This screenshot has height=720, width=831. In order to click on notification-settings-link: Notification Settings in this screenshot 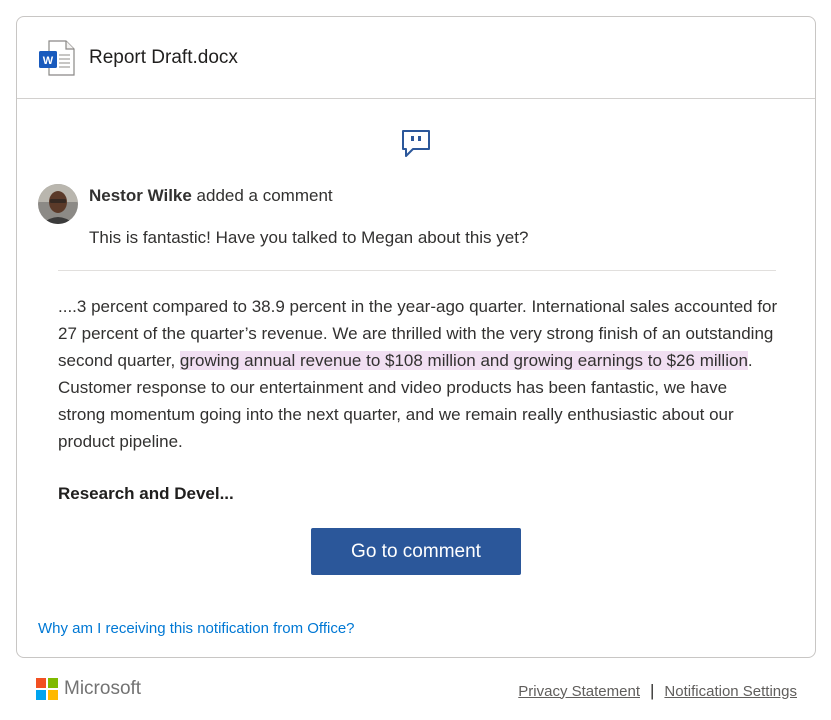, I will do `click(730, 691)`.